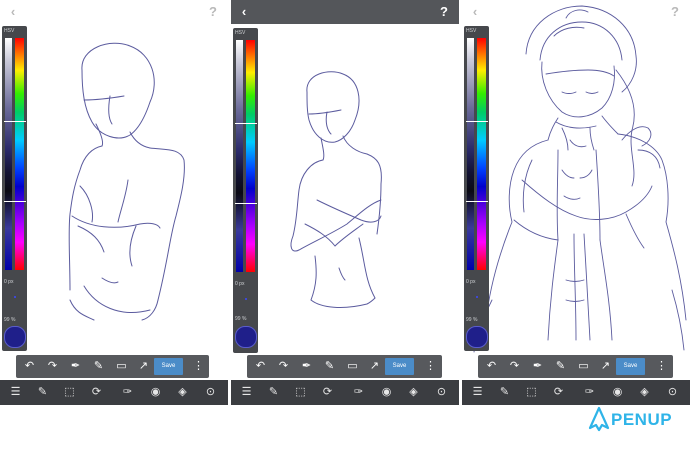 This screenshot has height=452, width=690. I want to click on penup-logo: PENUP, so click(636, 420).